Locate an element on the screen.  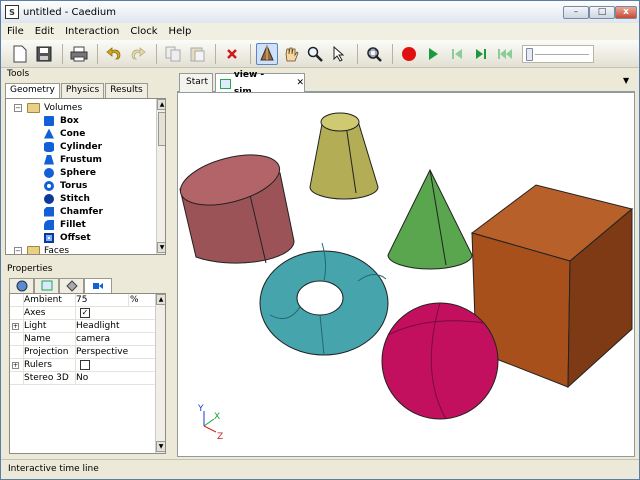
offset-icon is located at coordinates (49, 237).